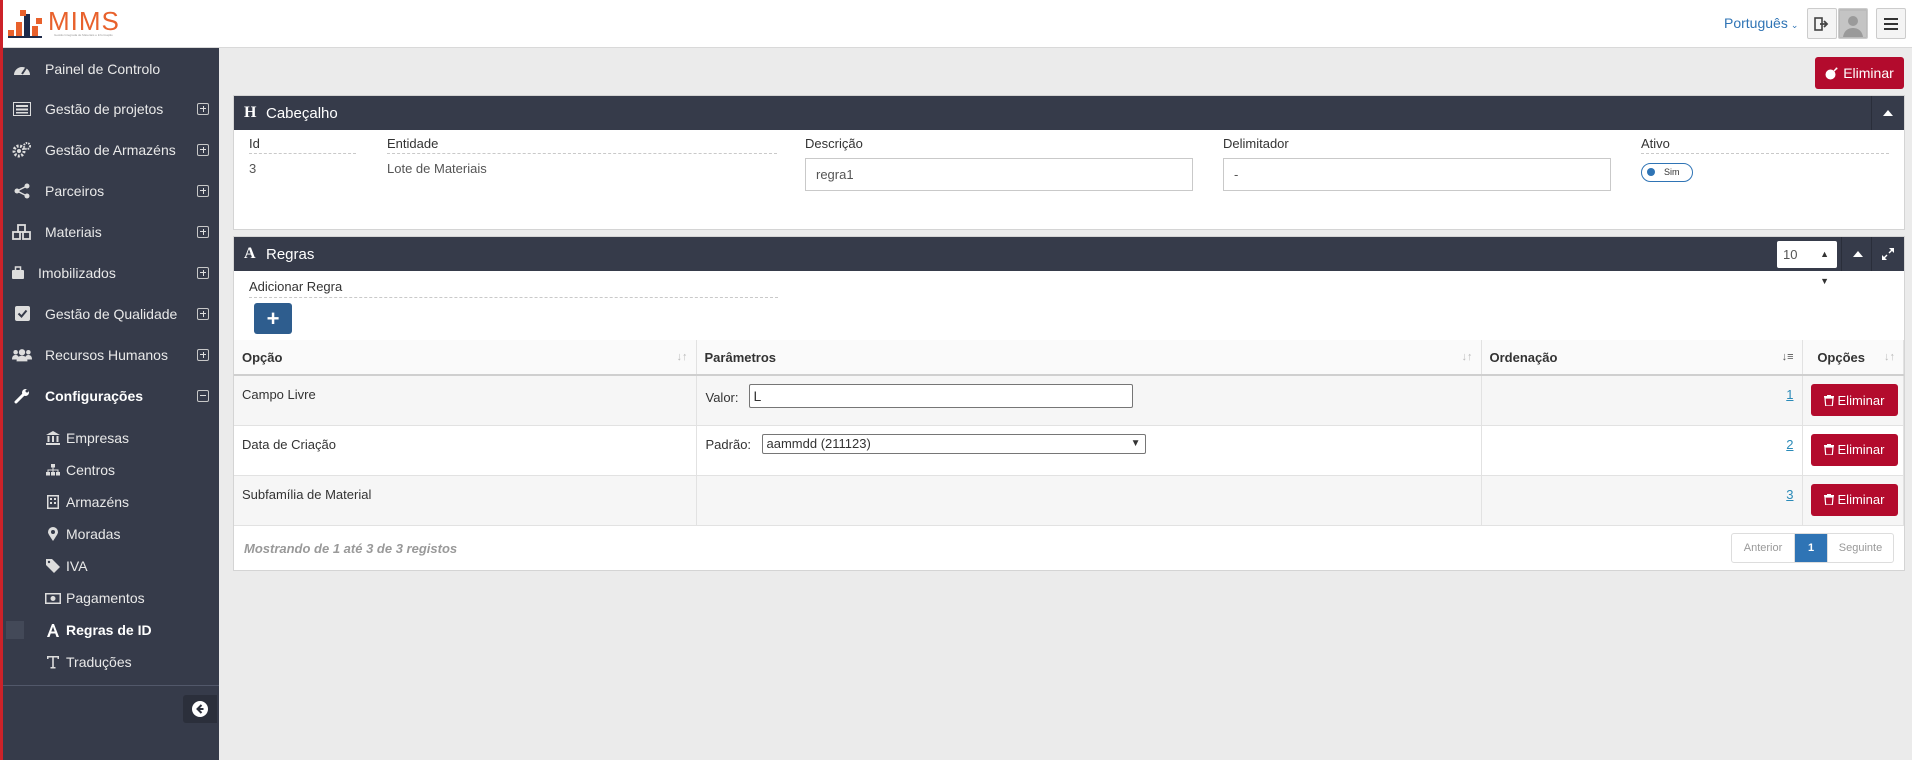 The image size is (1912, 760). Describe the element at coordinates (253, 168) in the screenshot. I see `id-value: 3` at that location.